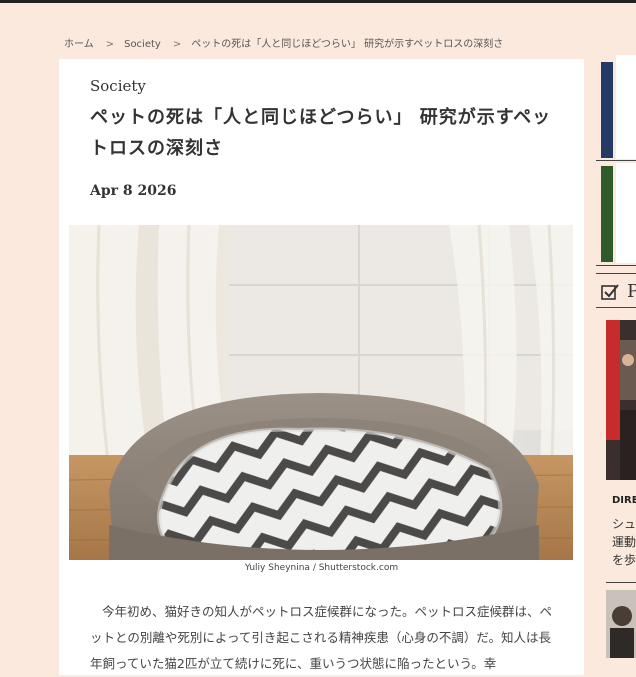  I want to click on sidebar-heading: P, so click(631, 291).